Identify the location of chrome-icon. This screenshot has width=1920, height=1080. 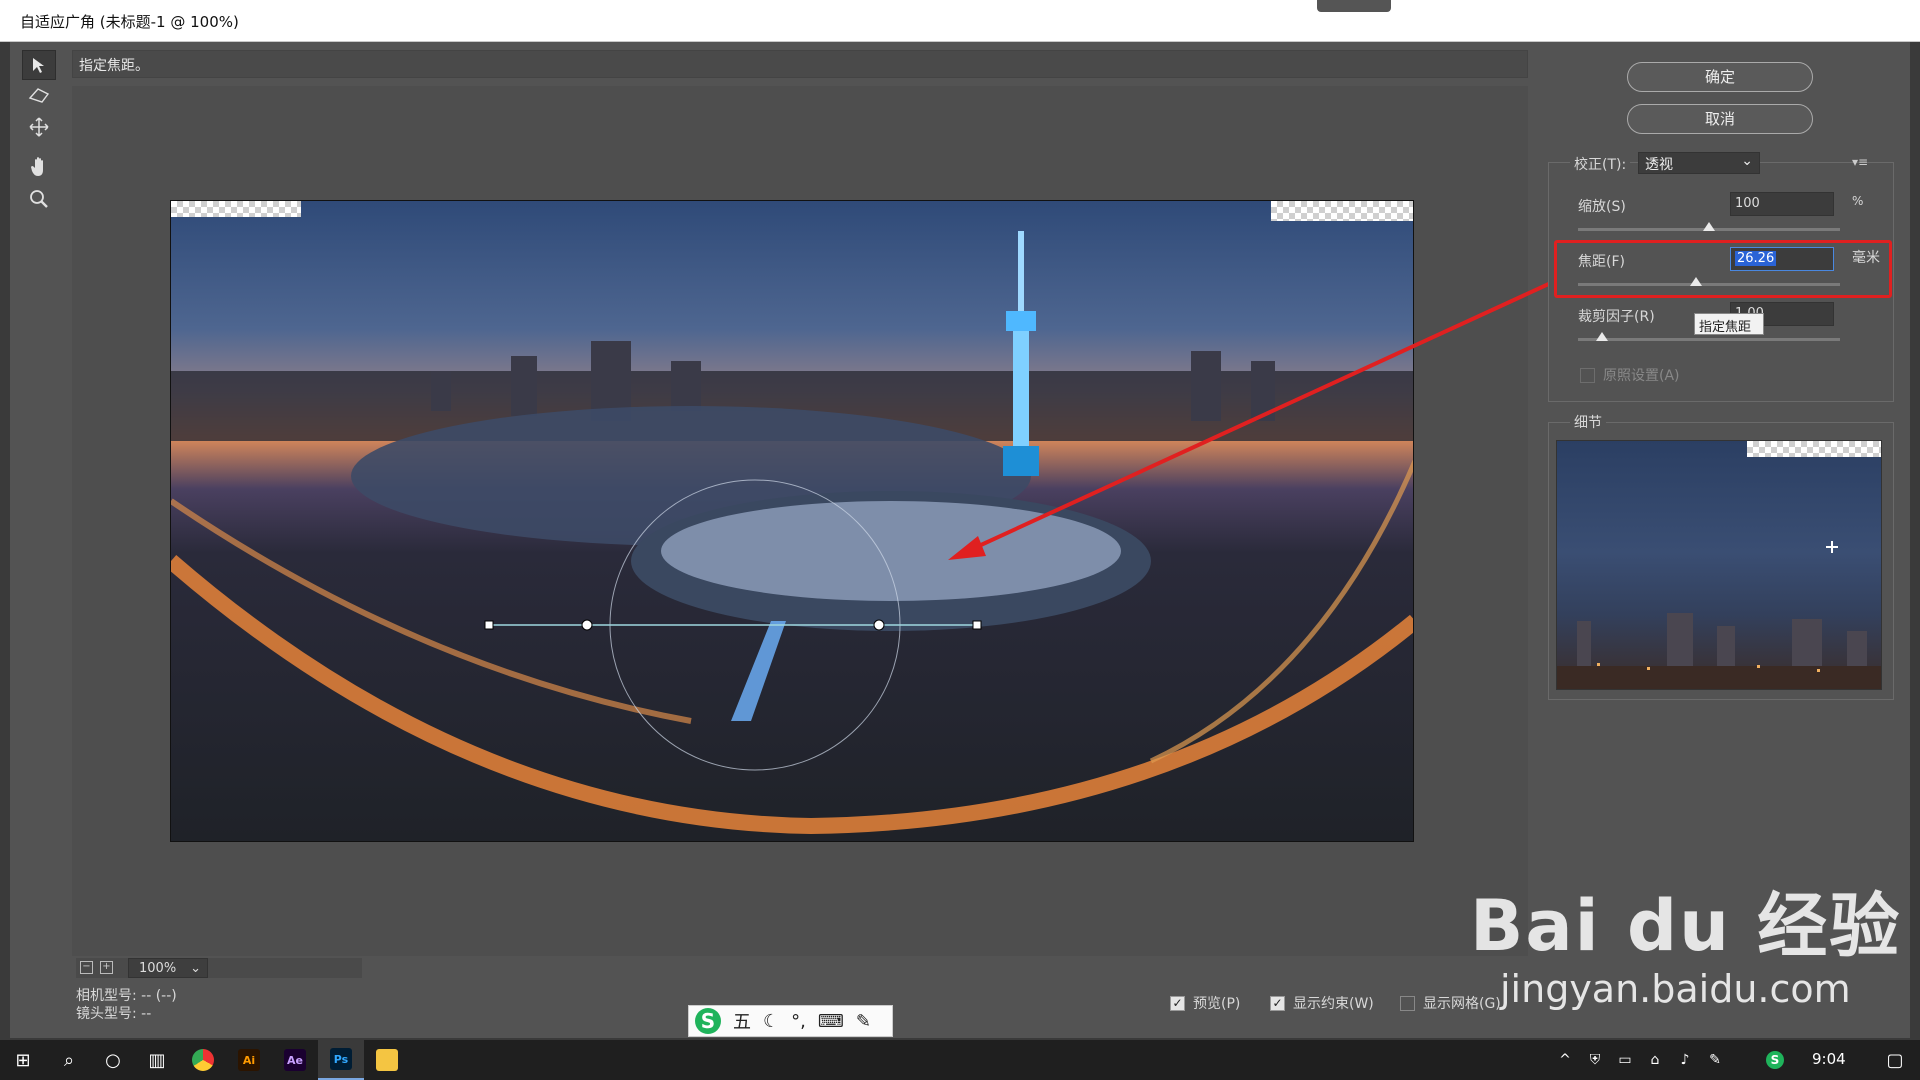
(203, 1060).